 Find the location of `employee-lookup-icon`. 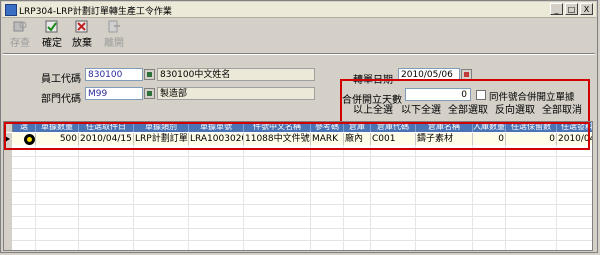

employee-lookup-icon is located at coordinates (149, 74).